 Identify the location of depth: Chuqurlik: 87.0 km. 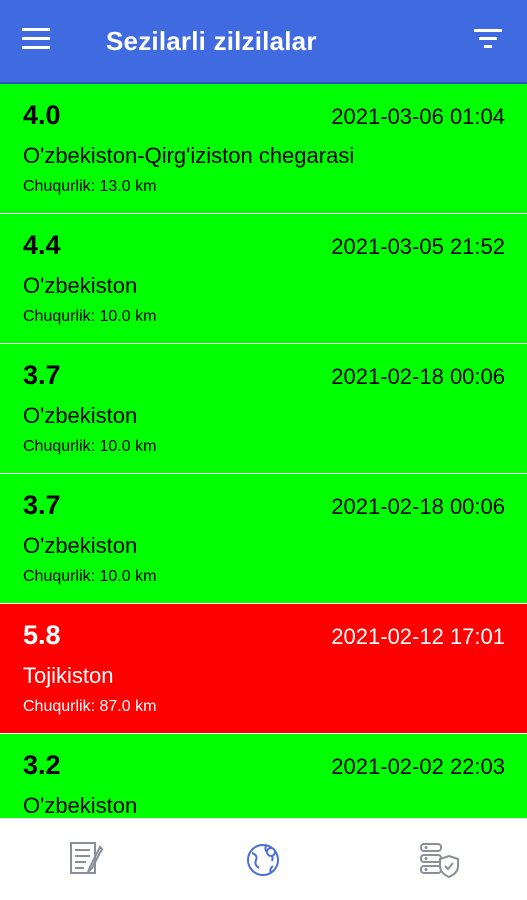
(90, 706).